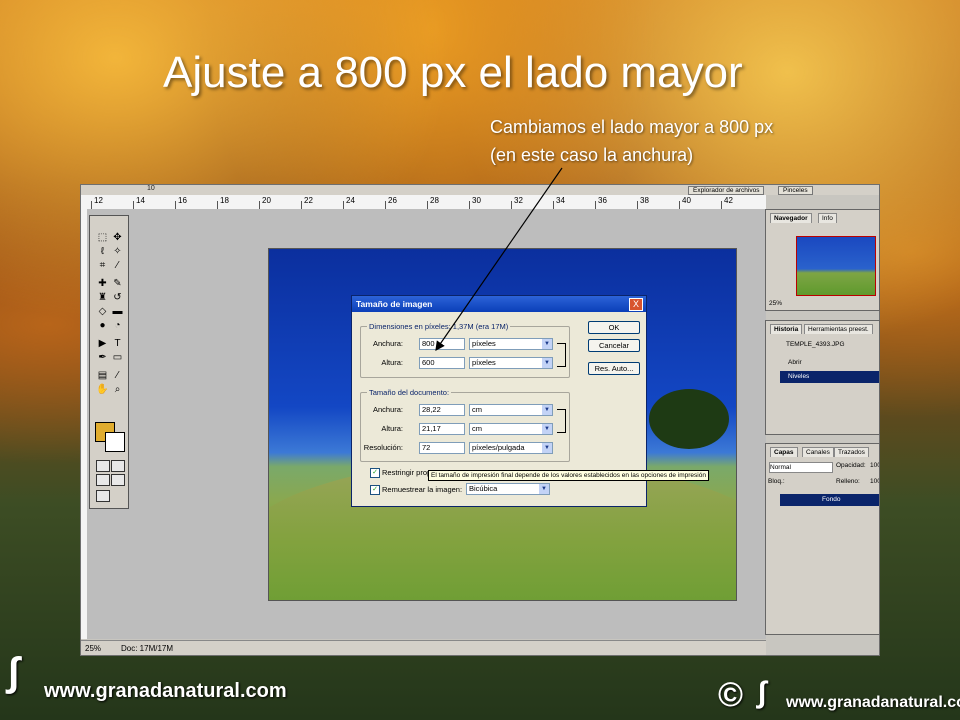 The height and width of the screenshot is (720, 960). I want to click on resample-method: Bicúbica, so click(483, 488).